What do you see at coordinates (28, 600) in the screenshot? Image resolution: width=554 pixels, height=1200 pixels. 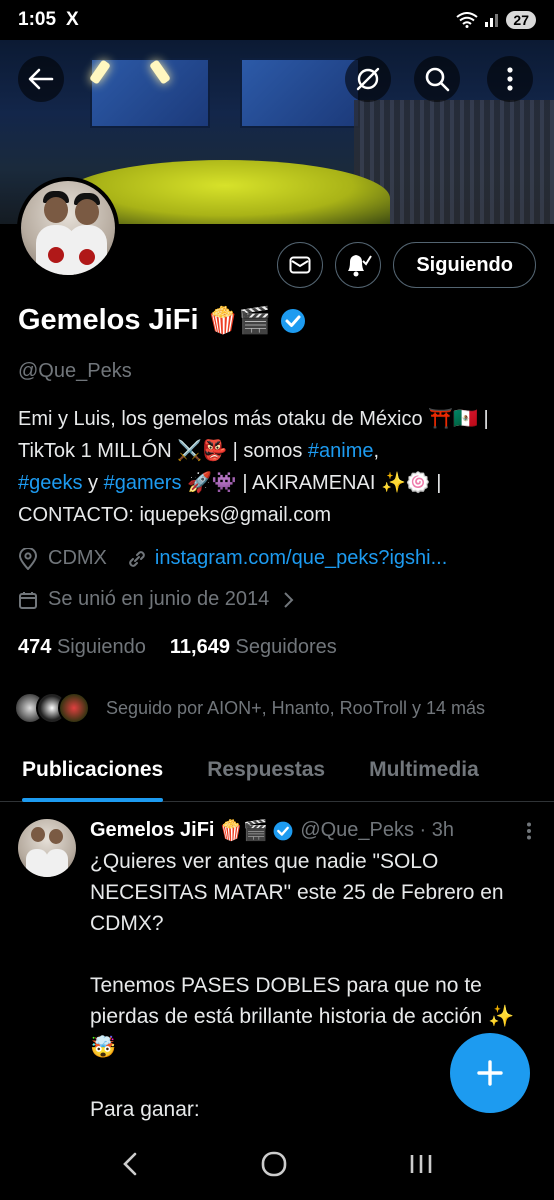 I see `calendar-icon` at bounding box center [28, 600].